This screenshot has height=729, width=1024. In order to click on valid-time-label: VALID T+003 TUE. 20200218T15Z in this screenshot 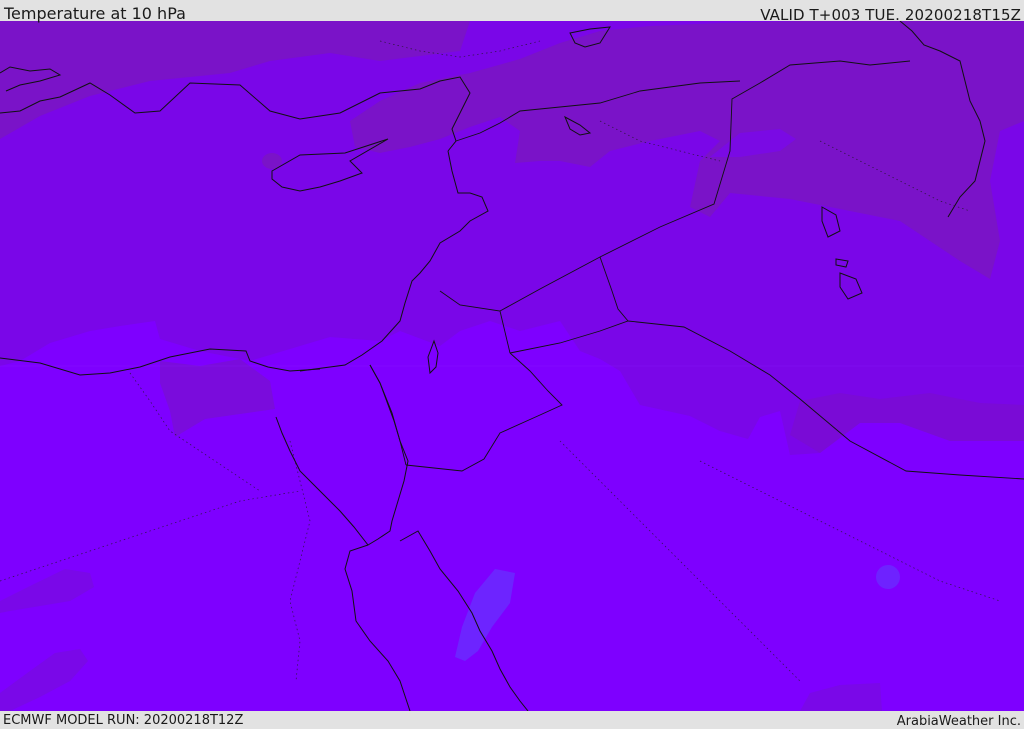, I will do `click(890, 15)`.